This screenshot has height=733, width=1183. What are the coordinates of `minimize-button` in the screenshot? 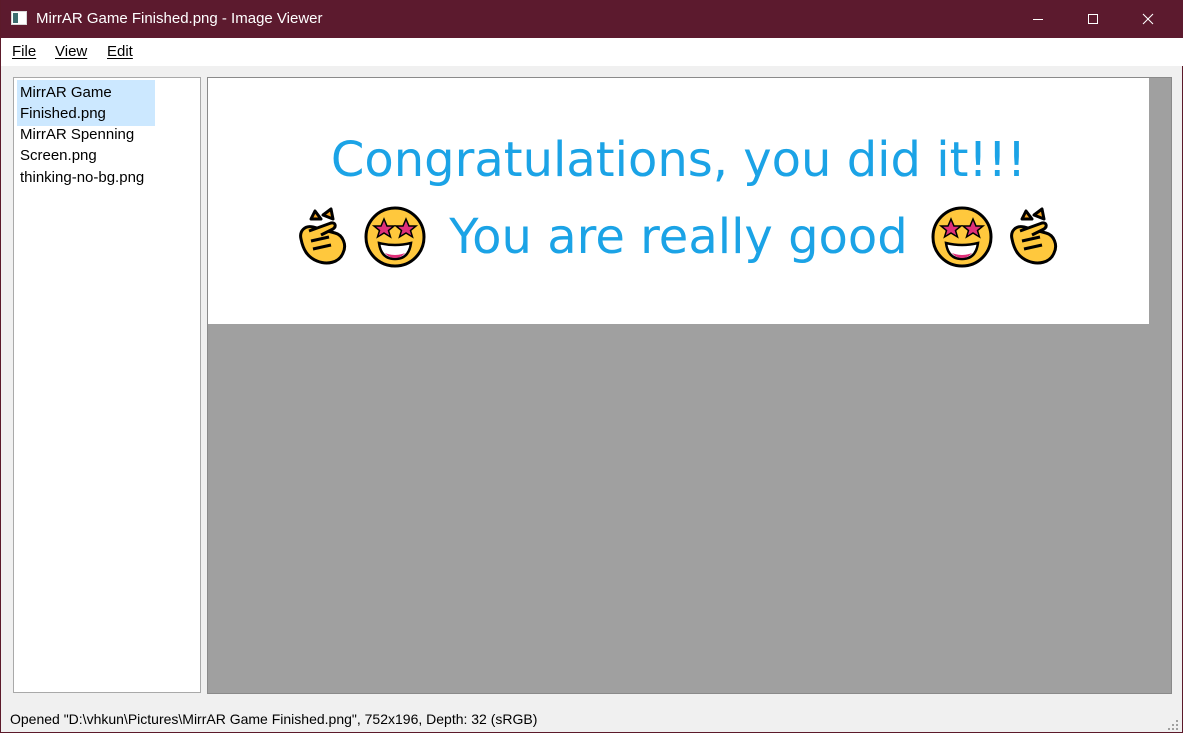 It's located at (1038, 19).